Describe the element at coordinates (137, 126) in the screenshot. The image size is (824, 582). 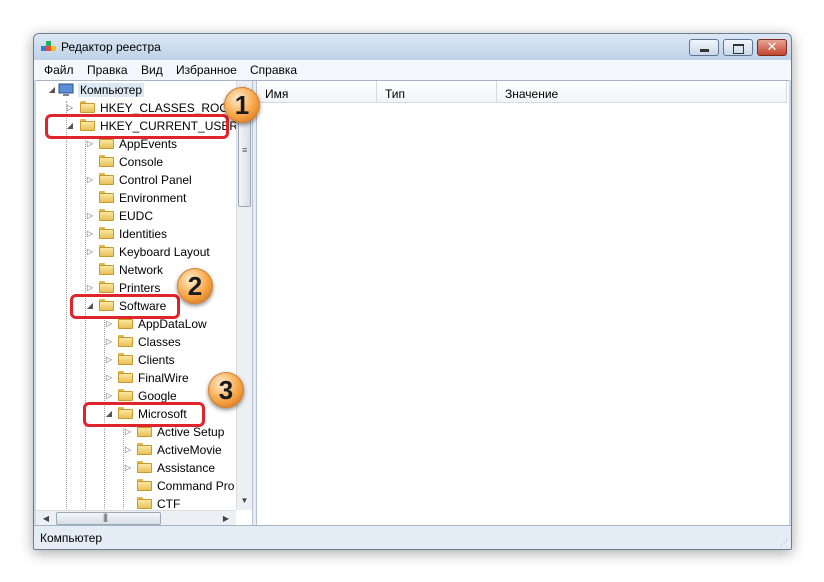
I see `highlight-hkcu` at that location.